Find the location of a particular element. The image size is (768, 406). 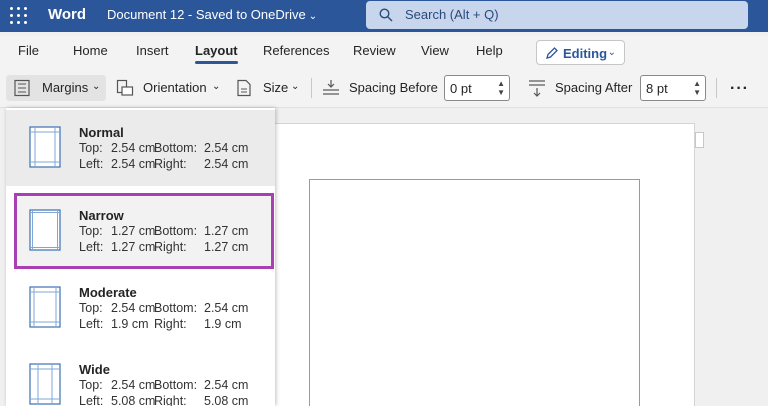

tab-file: File is located at coordinates (28, 50).